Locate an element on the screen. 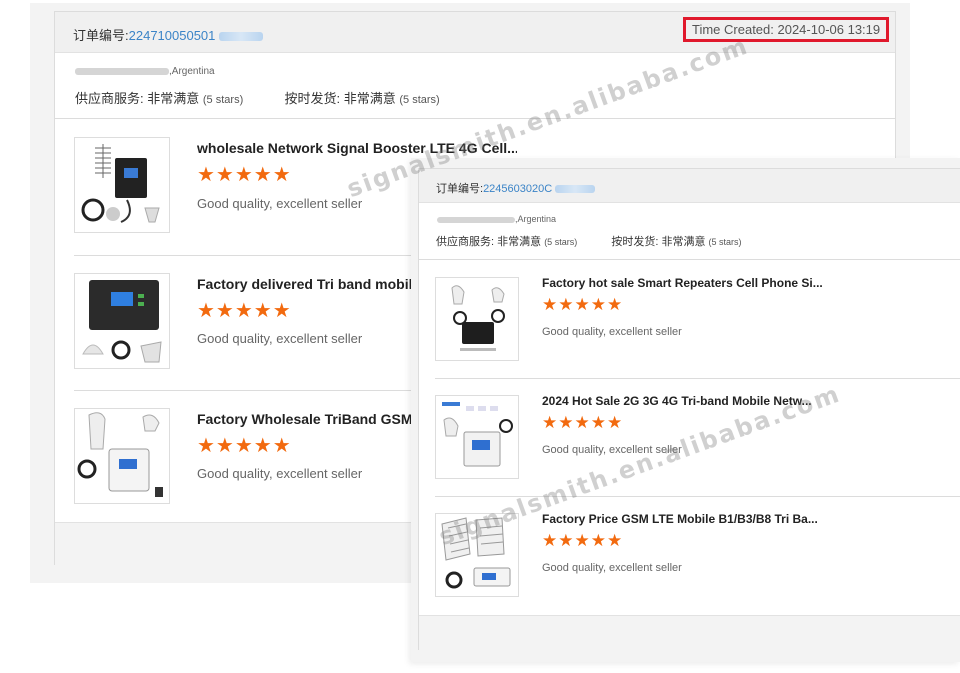  order-number-label: 订单编号:2245603020C is located at coordinates (516, 188).